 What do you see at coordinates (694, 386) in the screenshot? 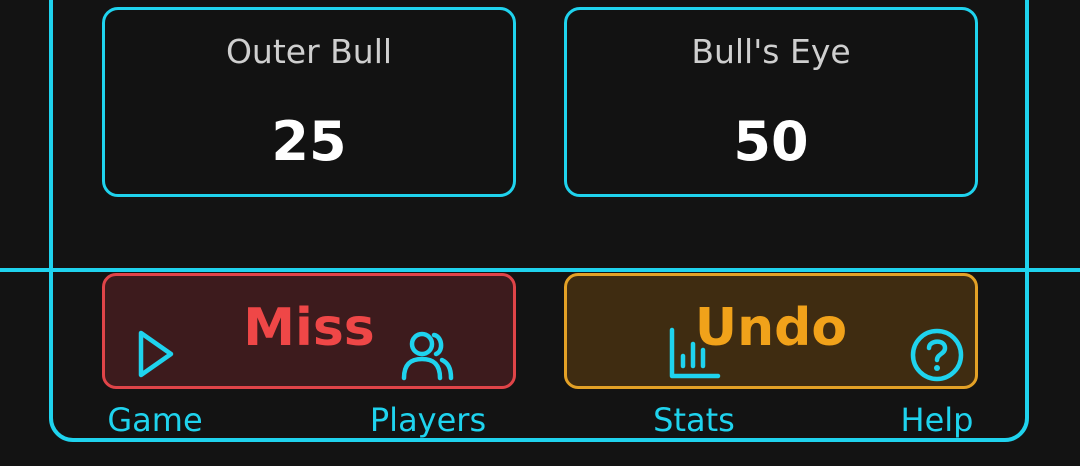
I see `nav-item-stats: Stats` at bounding box center [694, 386].